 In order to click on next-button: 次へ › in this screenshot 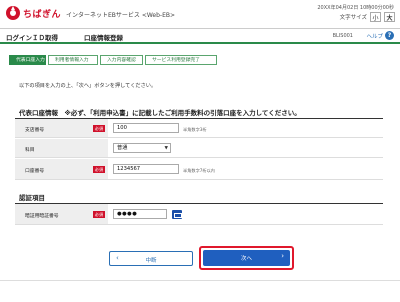, I will do `click(246, 258)`.